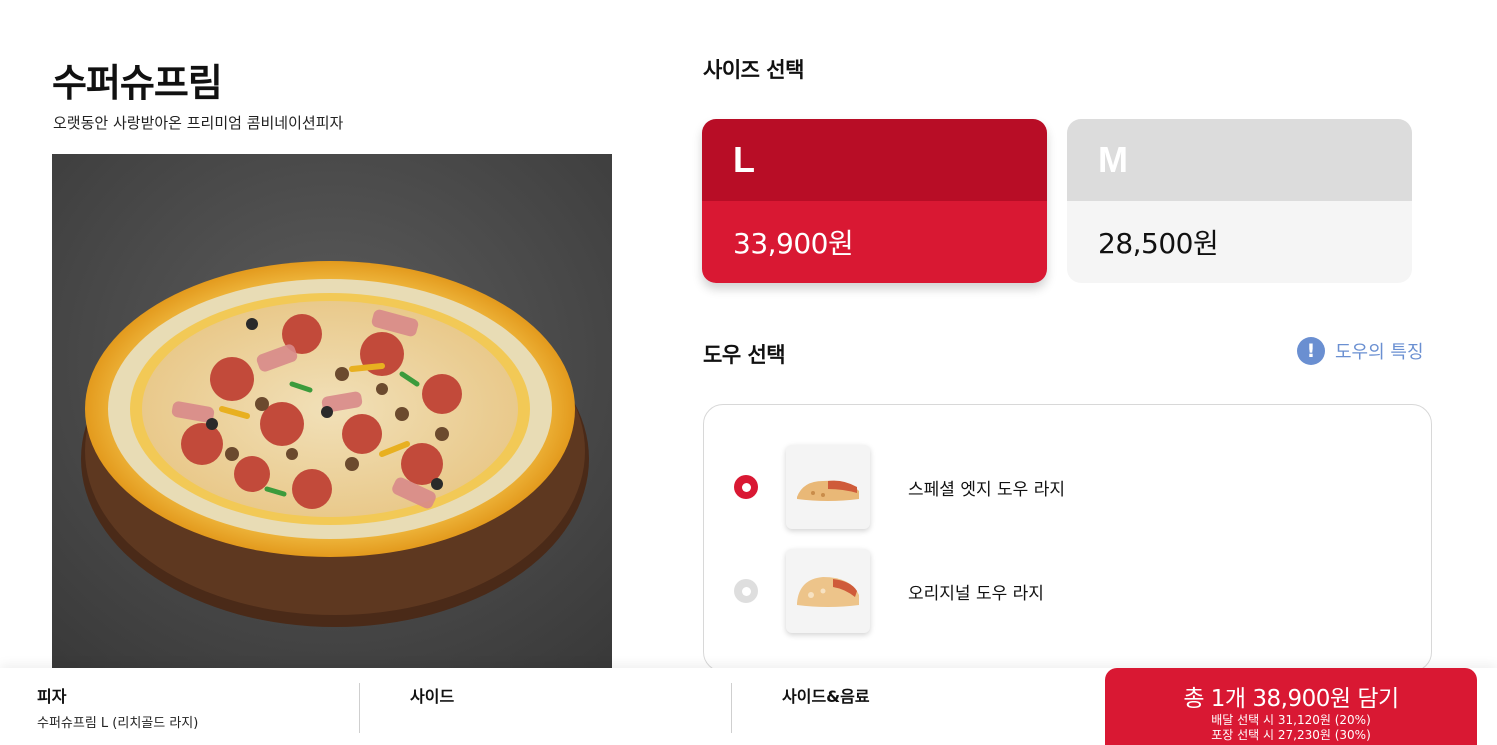 The width and height of the screenshot is (1497, 745). What do you see at coordinates (986, 489) in the screenshot?
I see `dough-option-label: 스페셜 엣지 도우 라지` at bounding box center [986, 489].